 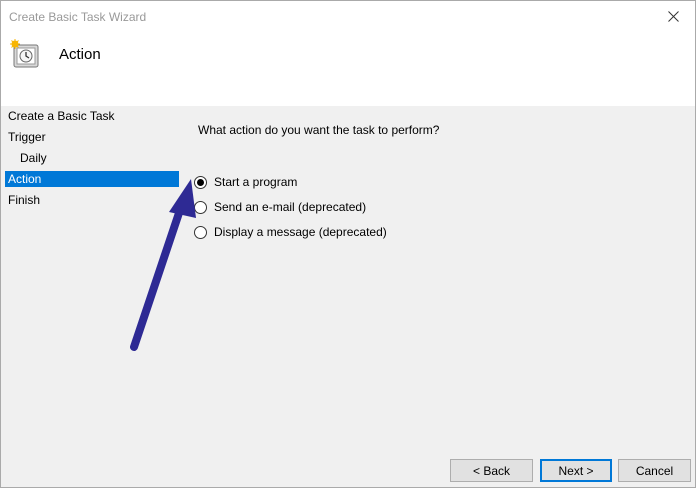 I want to click on radio-label: Start a program, so click(x=256, y=182).